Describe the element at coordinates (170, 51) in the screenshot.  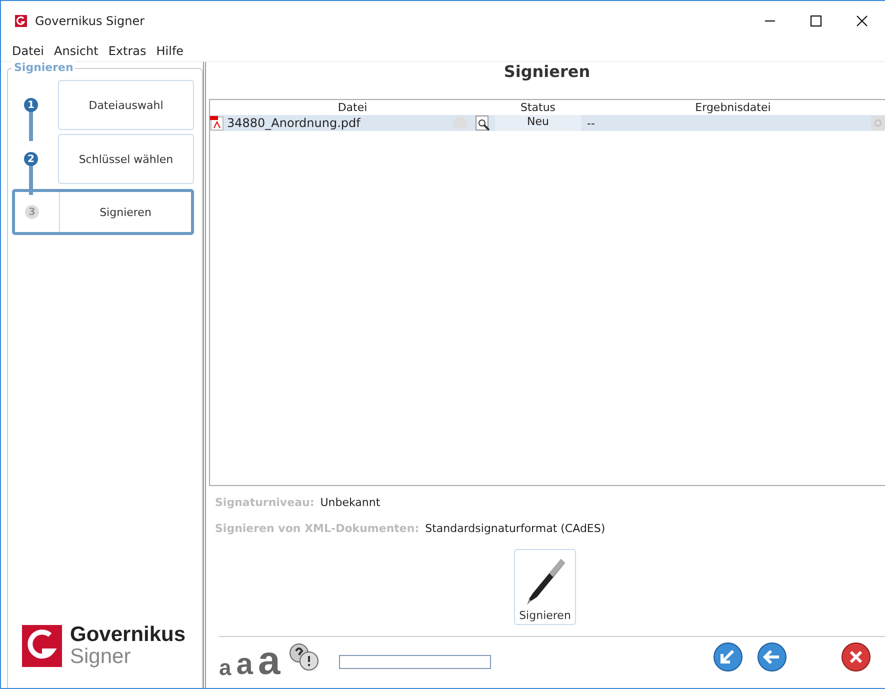
I see `menu-item: Hilfe` at that location.